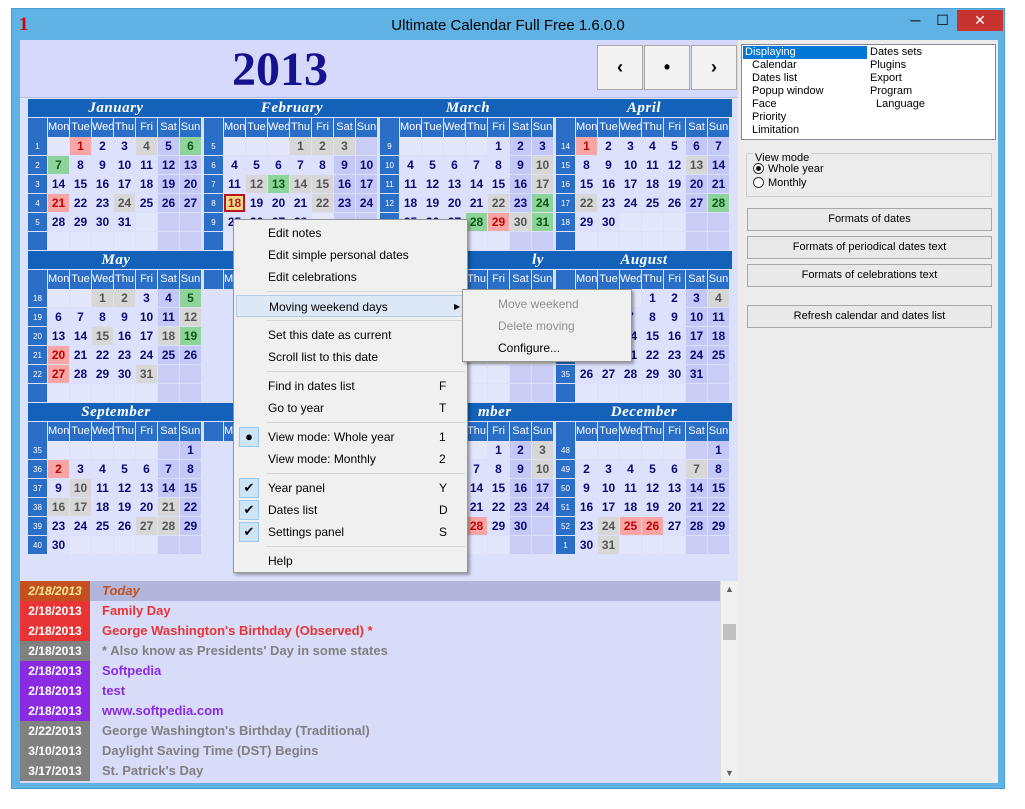  Describe the element at coordinates (370, 711) in the screenshot. I see `dates-list-row: 2/18/2013 www.softpedia.com` at that location.